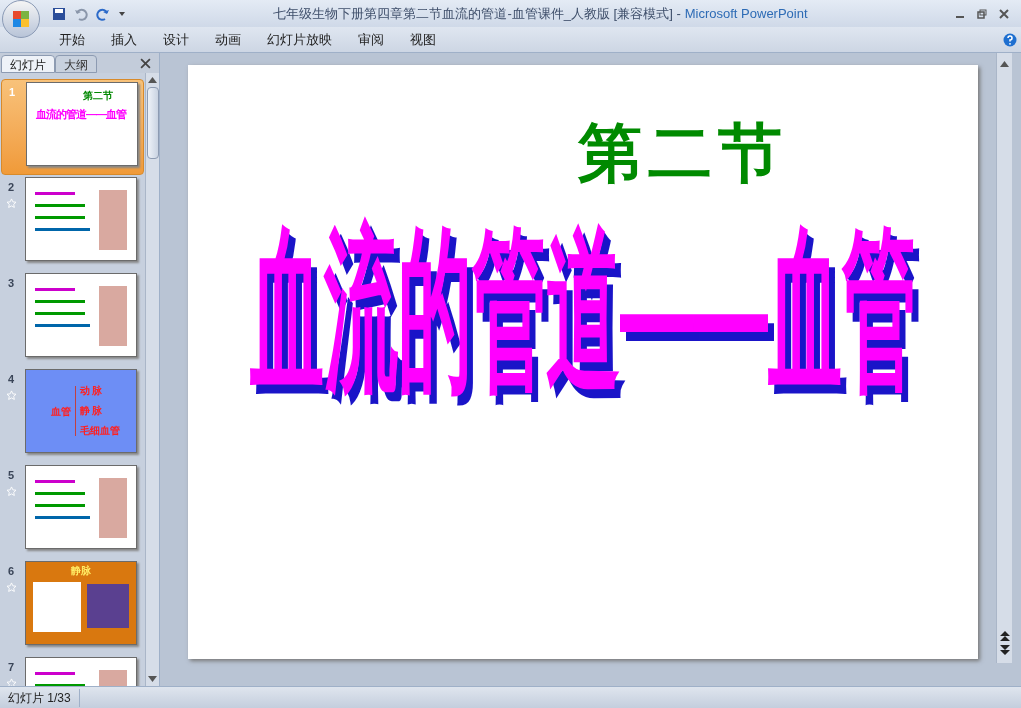 This screenshot has width=1021, height=708. What do you see at coordinates (99, 431) in the screenshot?
I see `thumbnail-text: 毛细血管` at bounding box center [99, 431].